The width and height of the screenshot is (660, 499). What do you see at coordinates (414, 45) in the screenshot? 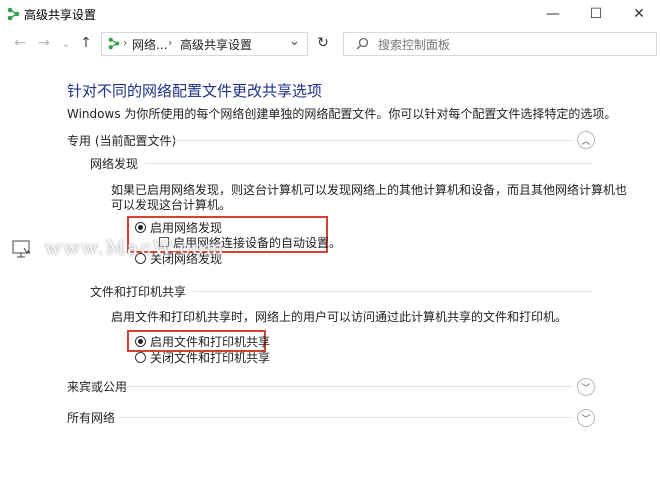
I see `search-placeholder: 搜索控制面板` at bounding box center [414, 45].